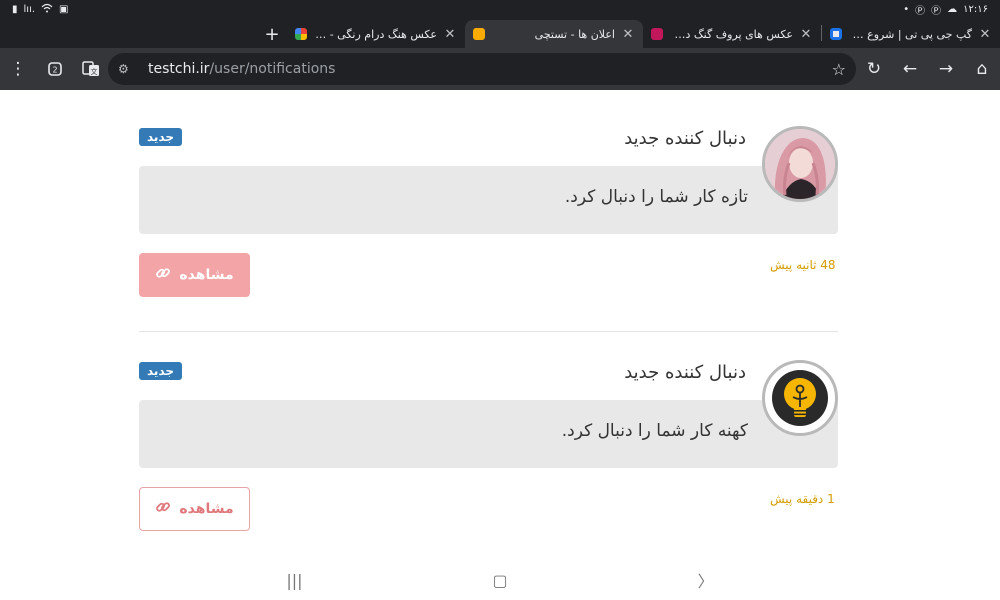 This screenshot has height=600, width=1000. I want to click on back-icon: ←, so click(910, 69).